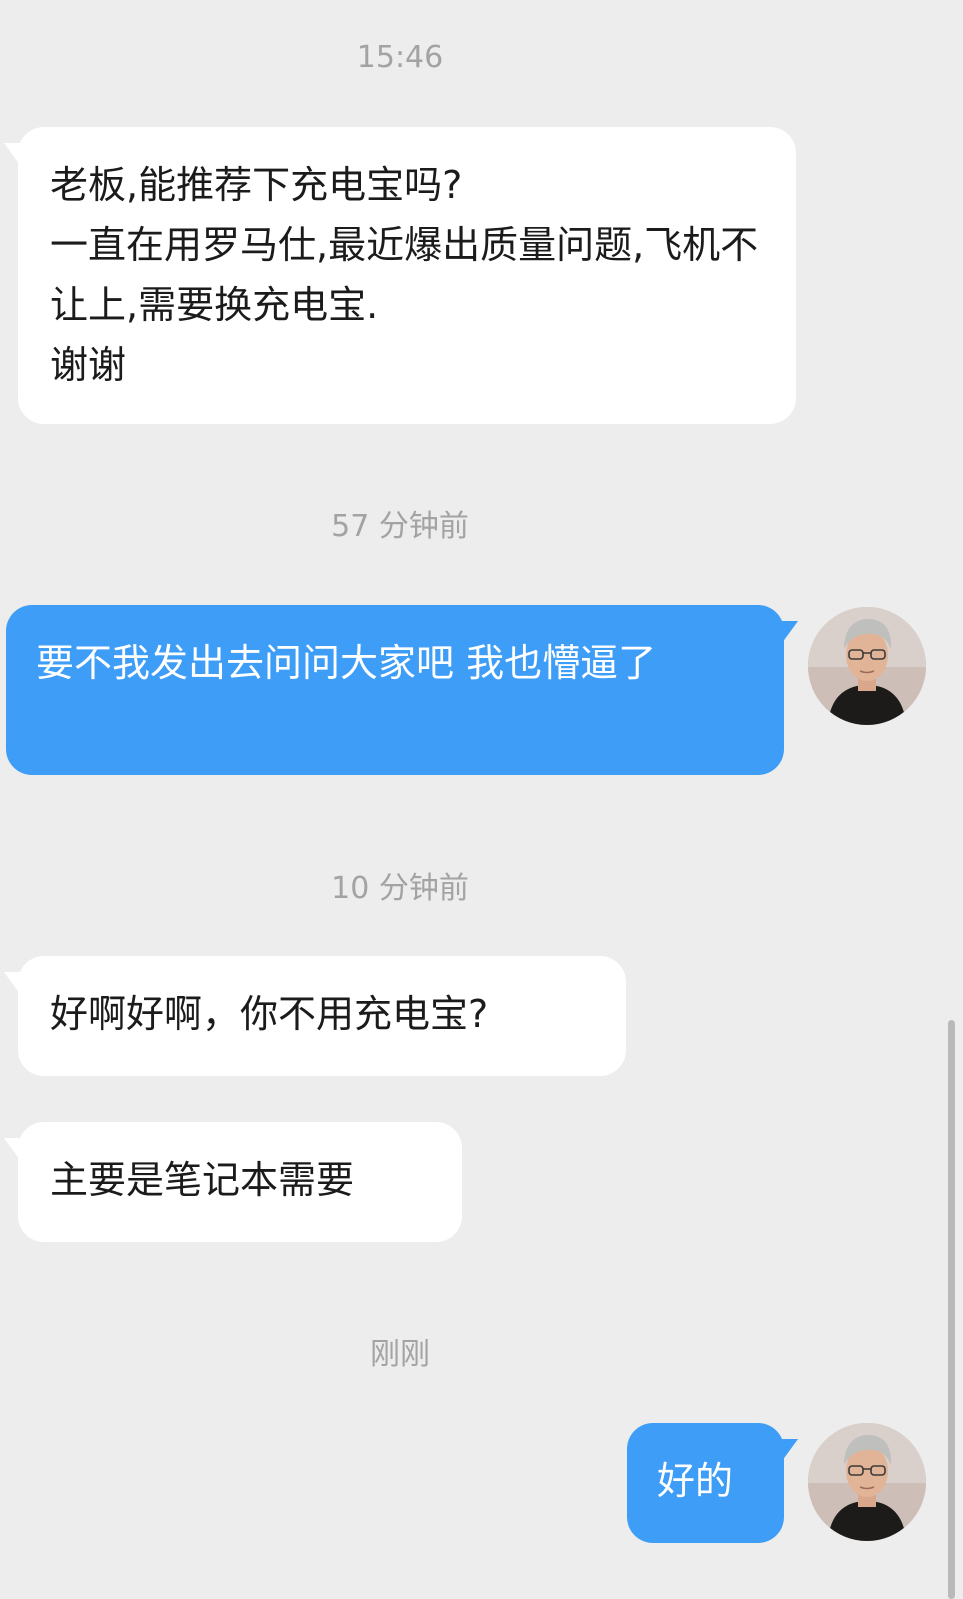  What do you see at coordinates (400, 57) in the screenshot?
I see `message-timestamp: 15:46` at bounding box center [400, 57].